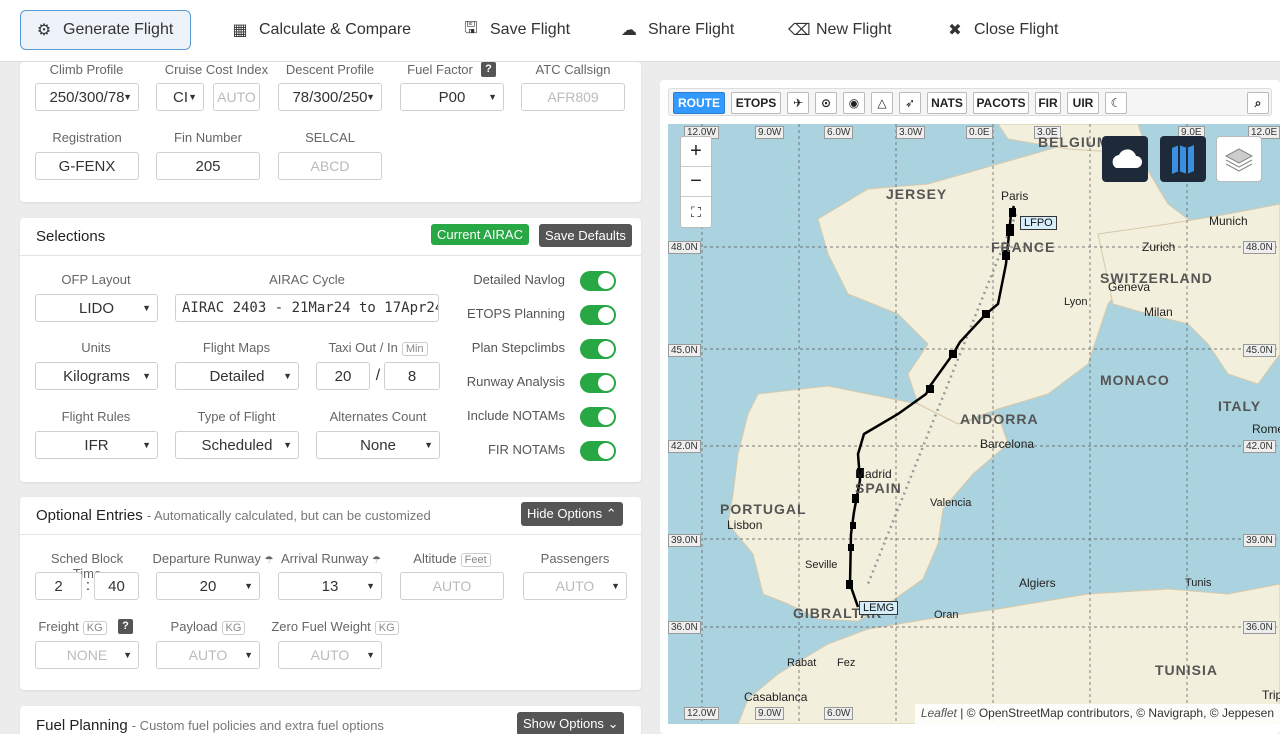 This screenshot has width=1280, height=734. Describe the element at coordinates (826, 103) in the screenshot. I see `navaid-tool-icon: ⊙` at that location.